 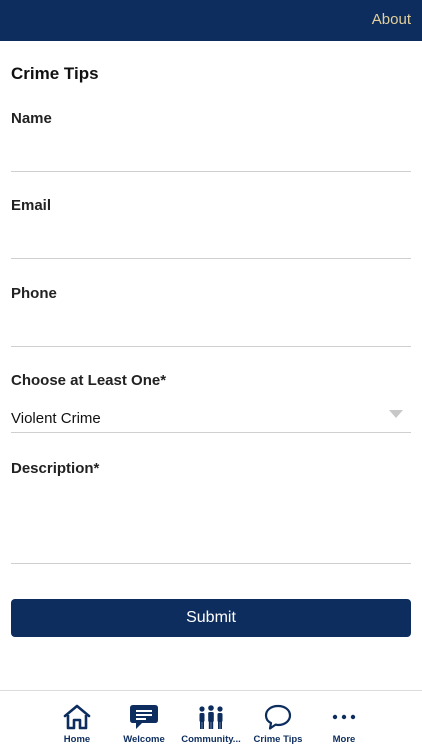 What do you see at coordinates (55, 468) in the screenshot?
I see `description-label: Description*` at bounding box center [55, 468].